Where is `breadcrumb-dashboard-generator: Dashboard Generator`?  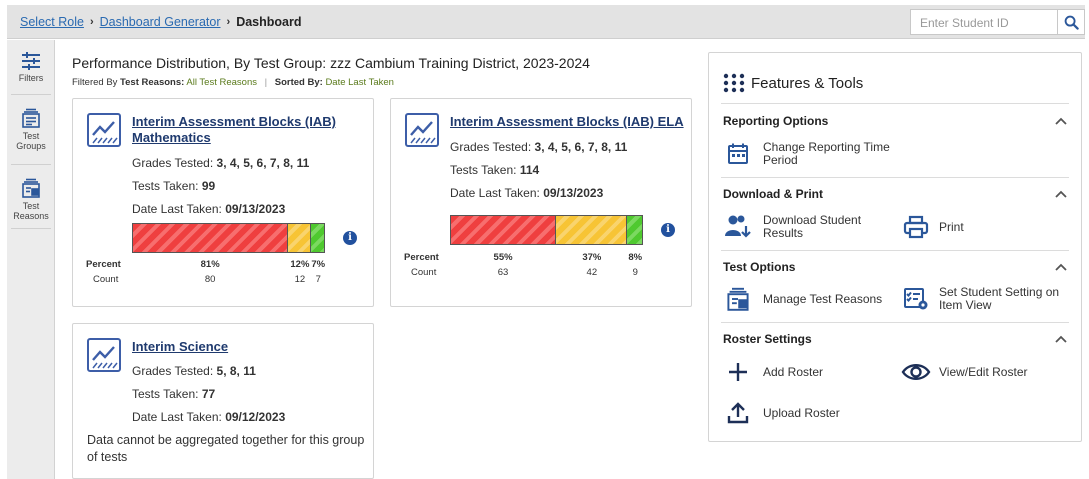 breadcrumb-dashboard-generator: Dashboard Generator is located at coordinates (160, 22).